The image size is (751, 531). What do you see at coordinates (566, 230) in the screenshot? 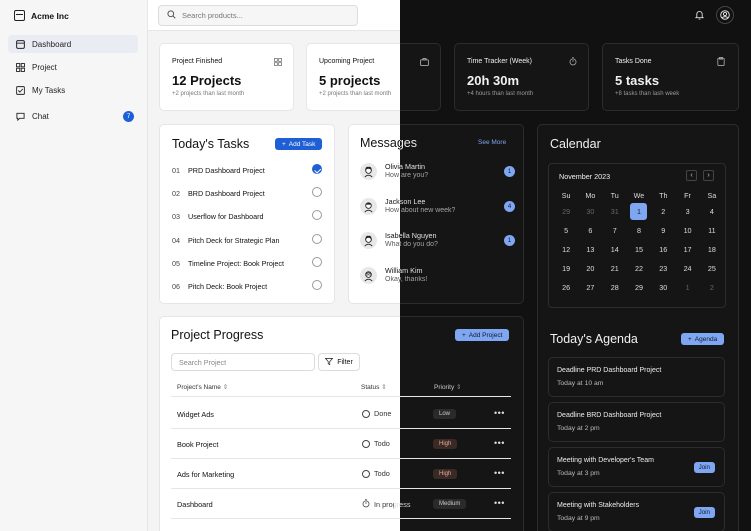
I see `calendar-day: 5` at bounding box center [566, 230].